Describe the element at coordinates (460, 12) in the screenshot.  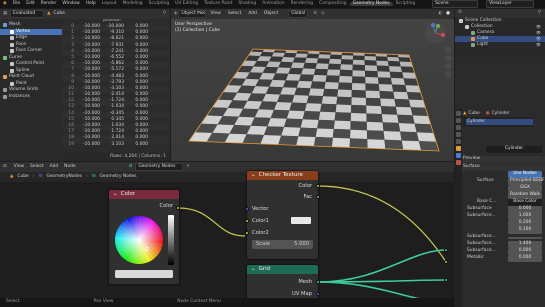
I see `outliner-type-icon: ☰` at that location.